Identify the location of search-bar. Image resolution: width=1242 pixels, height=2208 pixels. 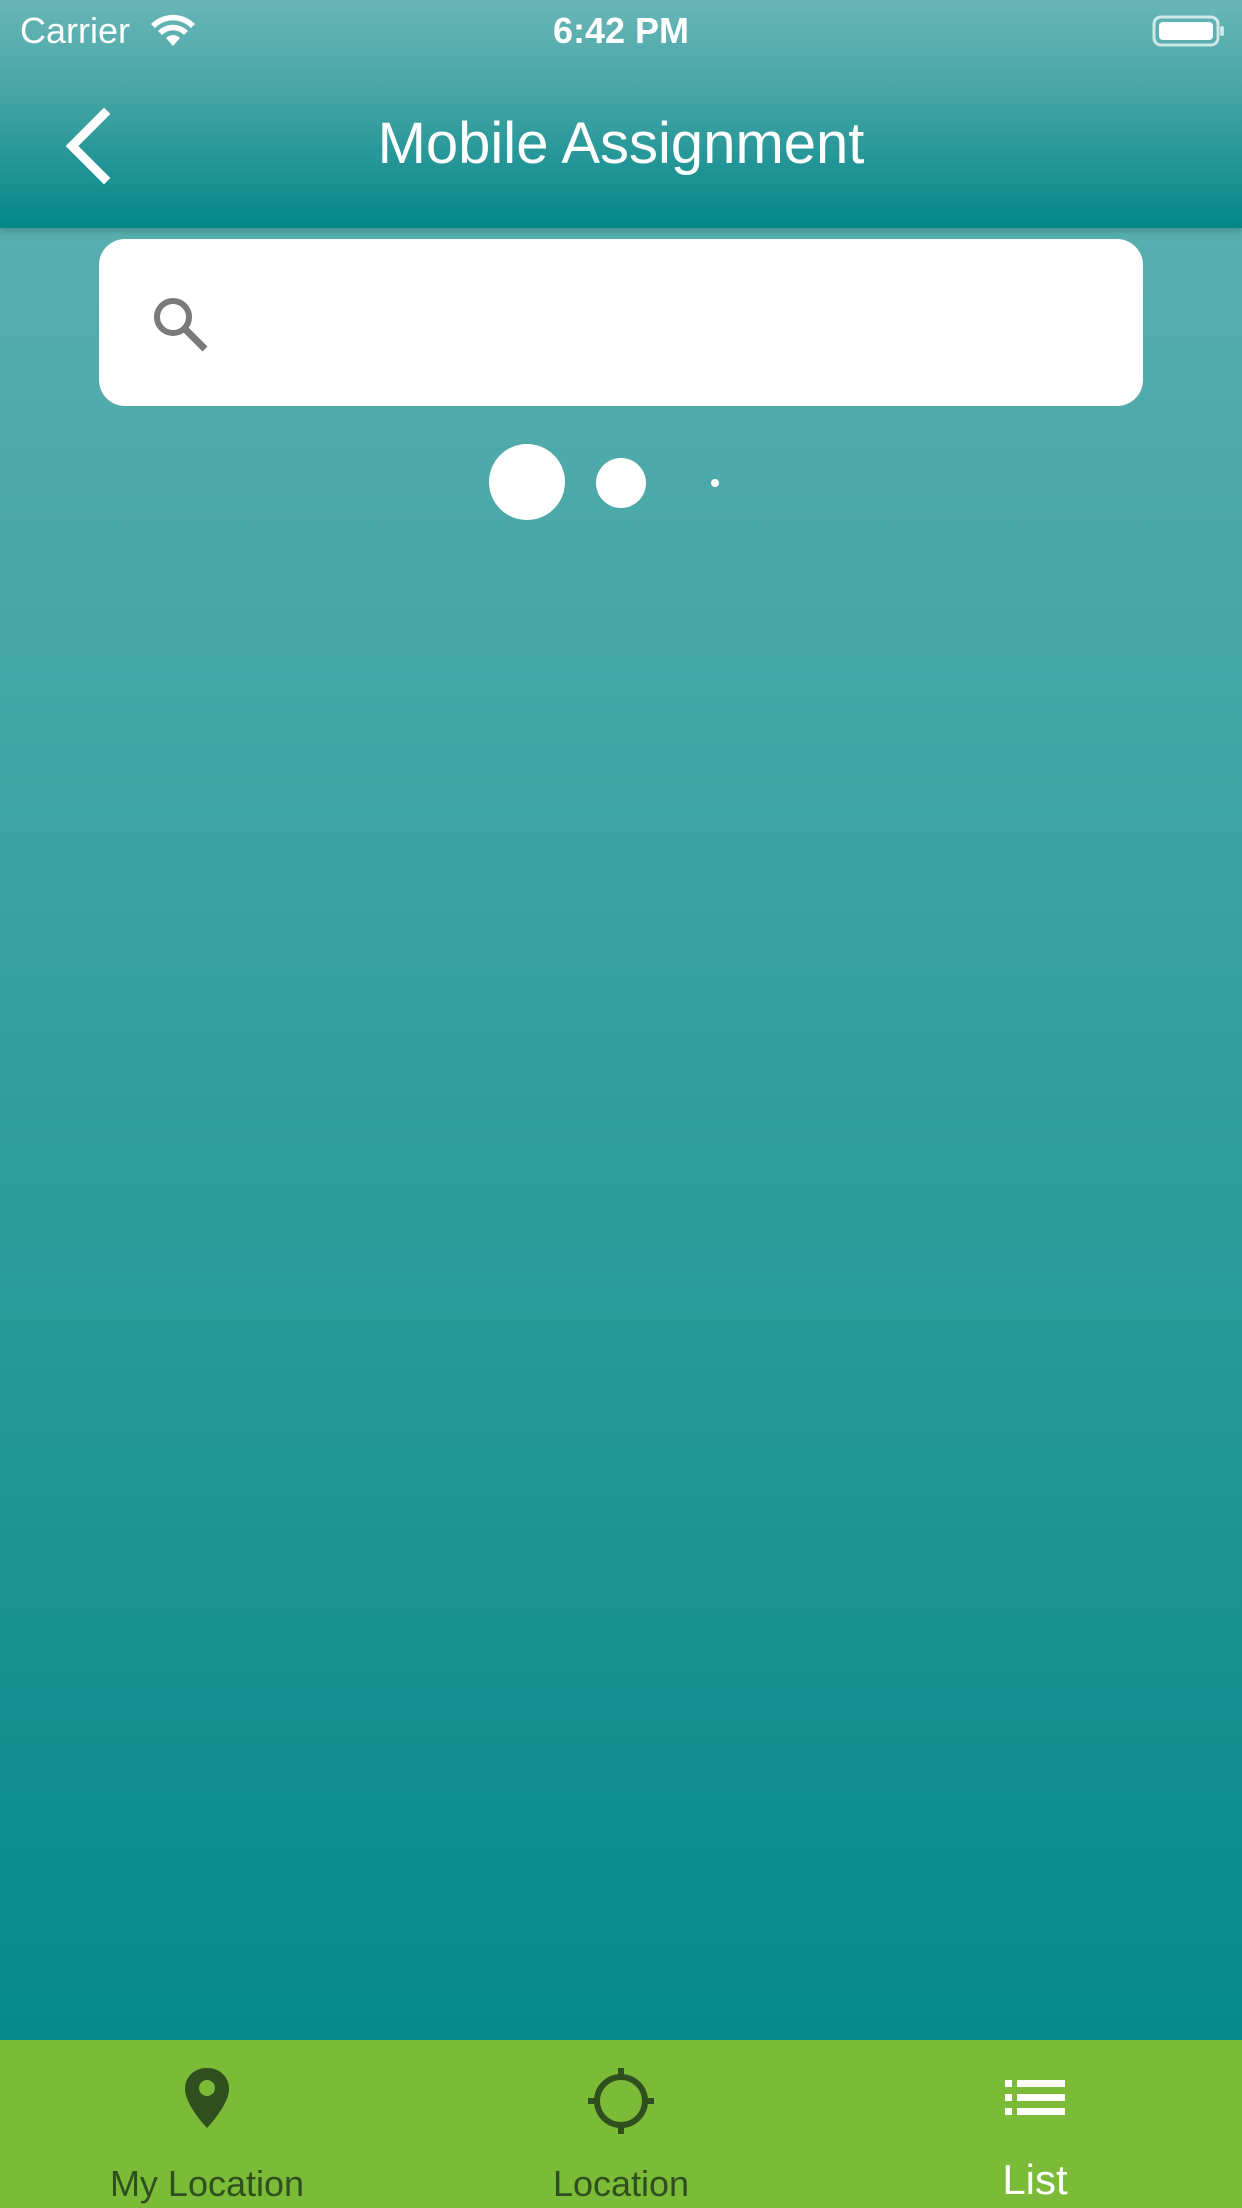
(621, 322).